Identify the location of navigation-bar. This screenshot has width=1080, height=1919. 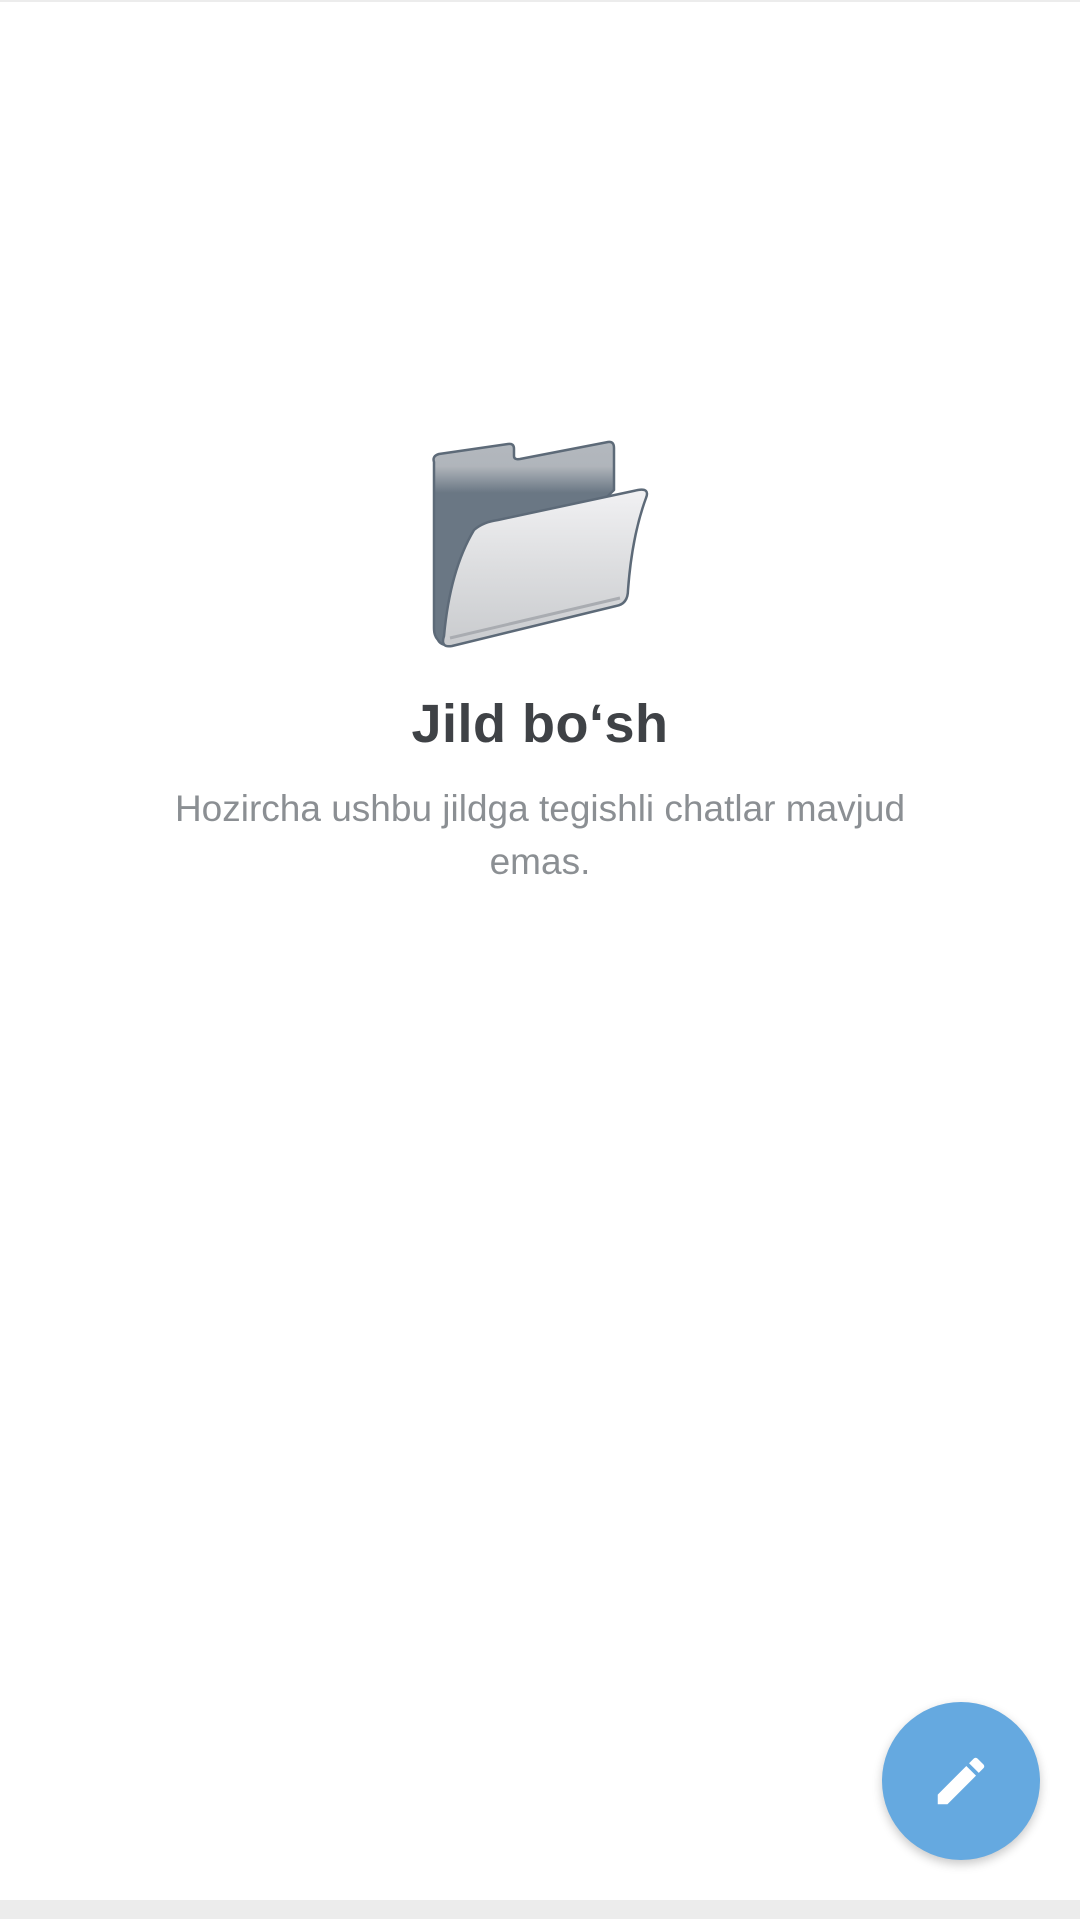
(540, 1909).